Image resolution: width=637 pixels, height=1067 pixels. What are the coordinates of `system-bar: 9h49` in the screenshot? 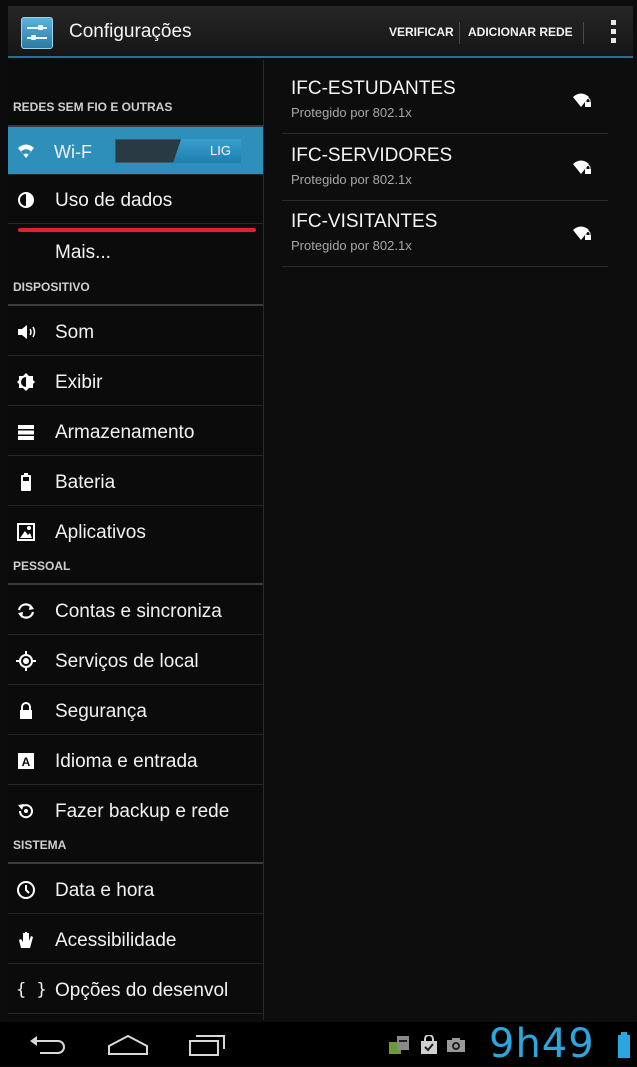 It's located at (318, 1044).